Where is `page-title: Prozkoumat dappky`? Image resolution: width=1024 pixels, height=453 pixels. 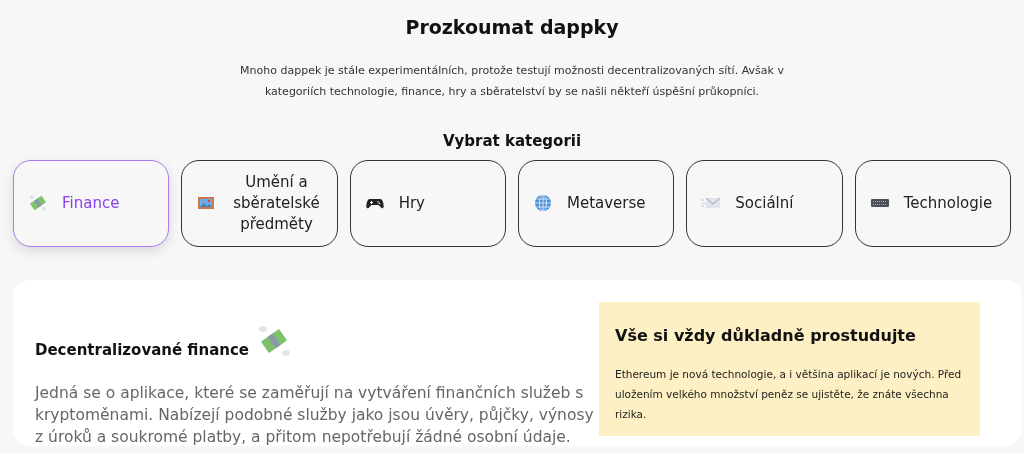 page-title: Prozkoumat dappky is located at coordinates (512, 27).